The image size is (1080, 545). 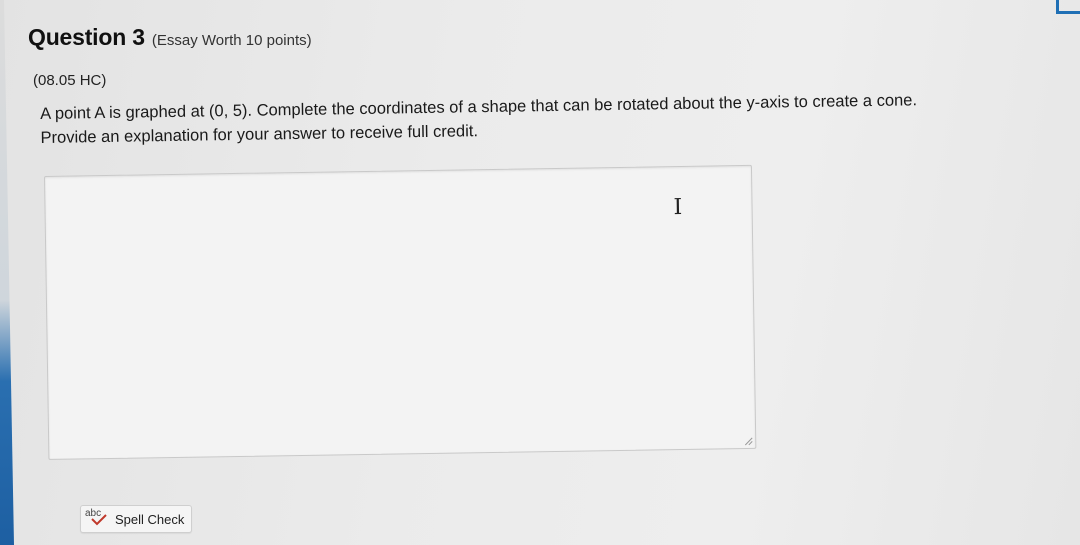 What do you see at coordinates (7, 272) in the screenshot?
I see `screen-edge` at bounding box center [7, 272].